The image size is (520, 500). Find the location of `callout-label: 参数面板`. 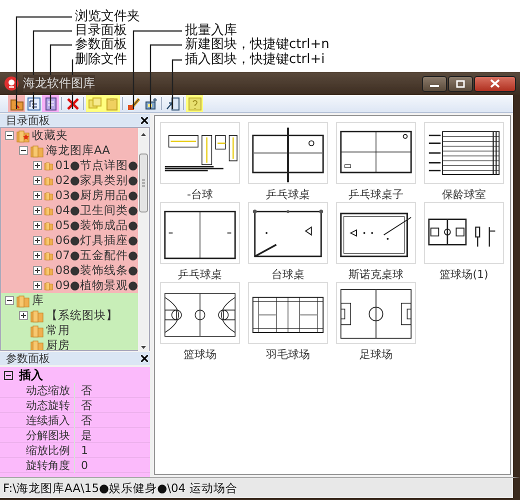

callout-label: 参数面板 is located at coordinates (101, 45).